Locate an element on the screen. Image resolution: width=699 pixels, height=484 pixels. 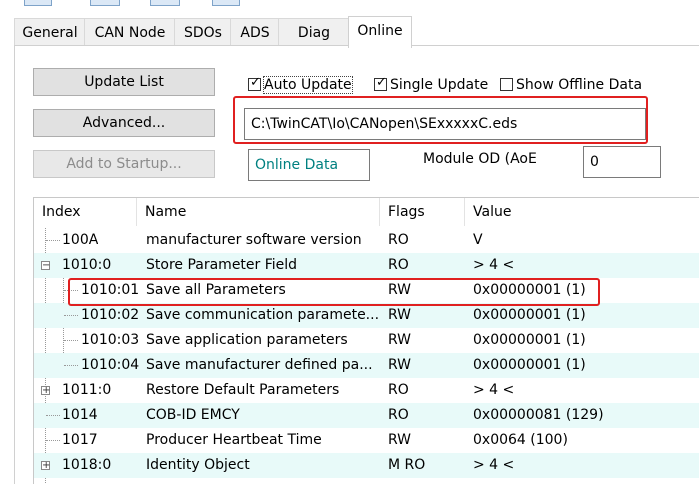
header-name: Name is located at coordinates (258, 212).